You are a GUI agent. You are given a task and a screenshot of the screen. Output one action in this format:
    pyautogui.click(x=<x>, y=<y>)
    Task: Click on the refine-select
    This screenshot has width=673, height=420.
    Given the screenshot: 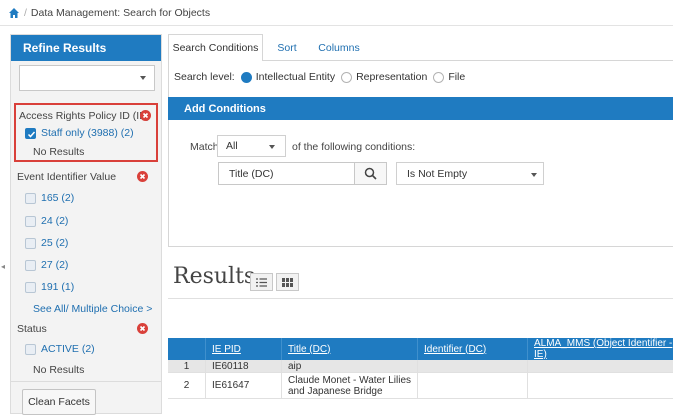 What is the action you would take?
    pyautogui.click(x=87, y=78)
    